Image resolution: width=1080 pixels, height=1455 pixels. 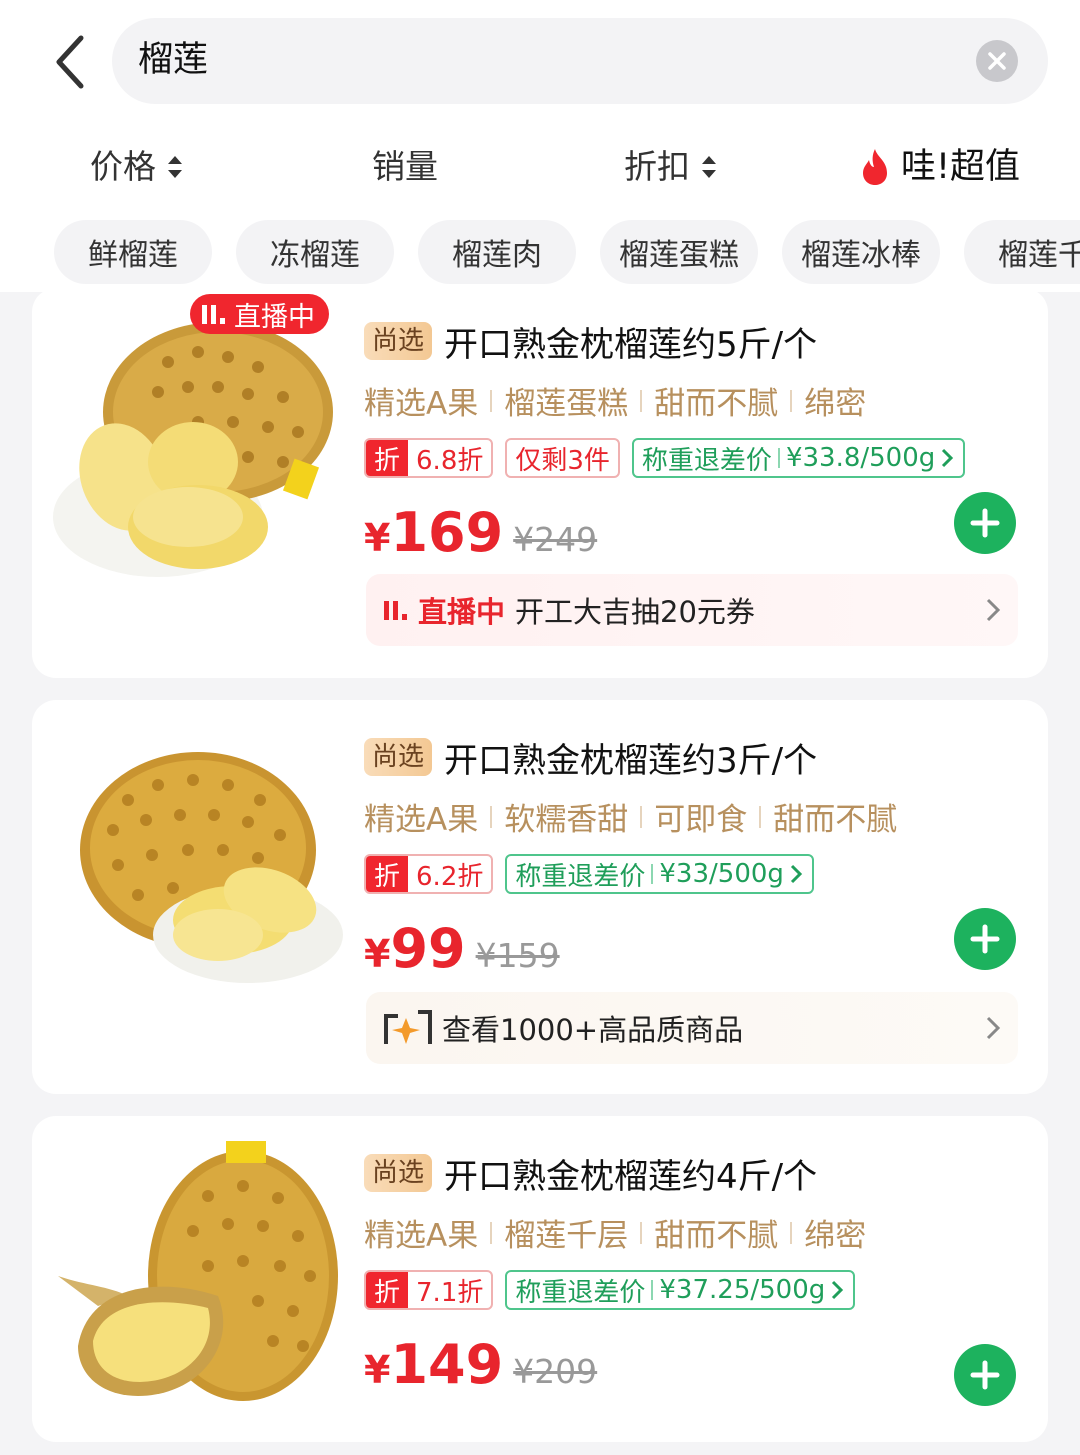 What do you see at coordinates (274, 317) in the screenshot?
I see `live-badge-label: 直播中` at bounding box center [274, 317].